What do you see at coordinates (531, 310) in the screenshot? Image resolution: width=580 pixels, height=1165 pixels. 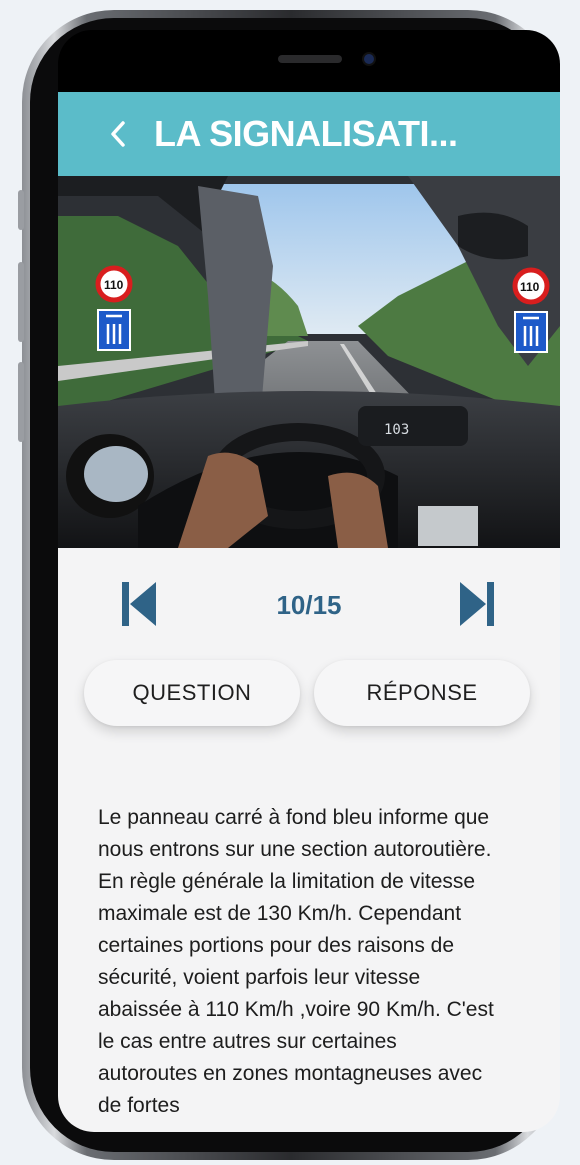 I see `speed-limit-sign-right: 110` at bounding box center [531, 310].